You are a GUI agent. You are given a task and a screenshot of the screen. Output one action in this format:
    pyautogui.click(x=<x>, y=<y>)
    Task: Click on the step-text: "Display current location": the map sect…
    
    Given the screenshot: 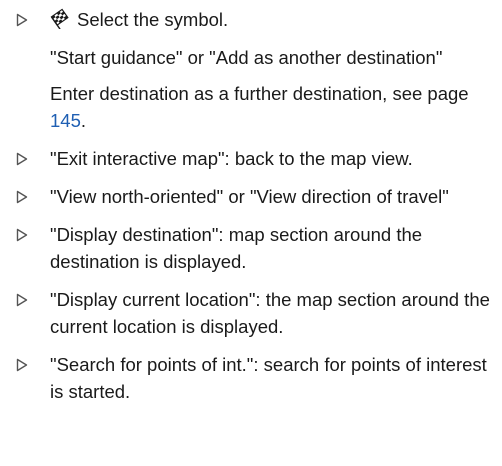 What is the action you would take?
    pyautogui.click(x=270, y=313)
    